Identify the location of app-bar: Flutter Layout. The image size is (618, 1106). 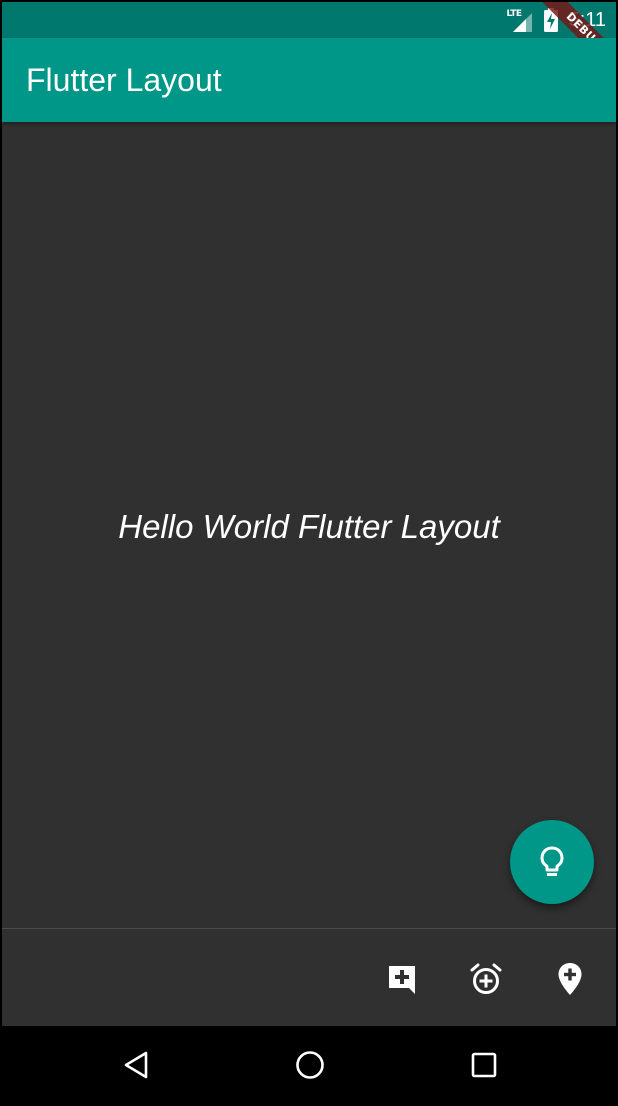
(309, 80).